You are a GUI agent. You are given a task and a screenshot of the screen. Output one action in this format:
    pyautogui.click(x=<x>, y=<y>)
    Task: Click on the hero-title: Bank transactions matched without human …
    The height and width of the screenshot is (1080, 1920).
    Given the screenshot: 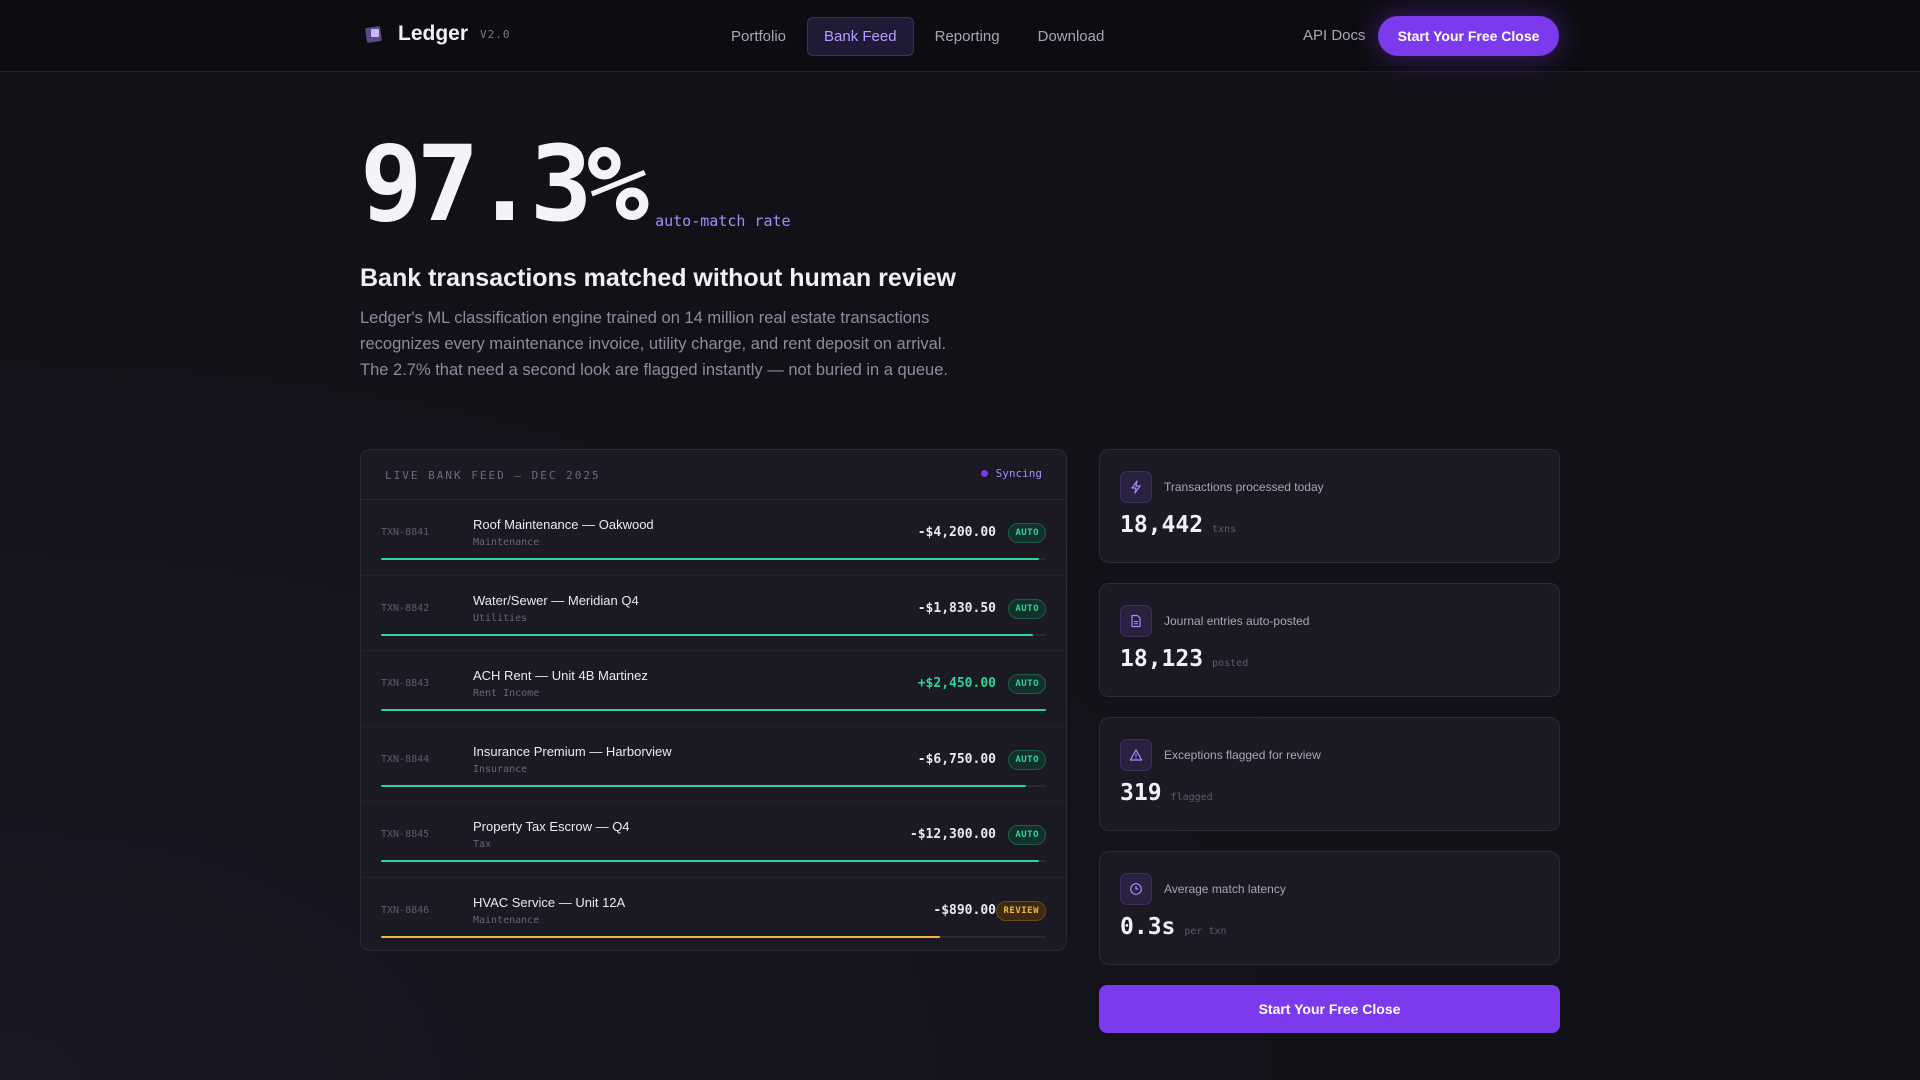 What is the action you would take?
    pyautogui.click(x=658, y=278)
    